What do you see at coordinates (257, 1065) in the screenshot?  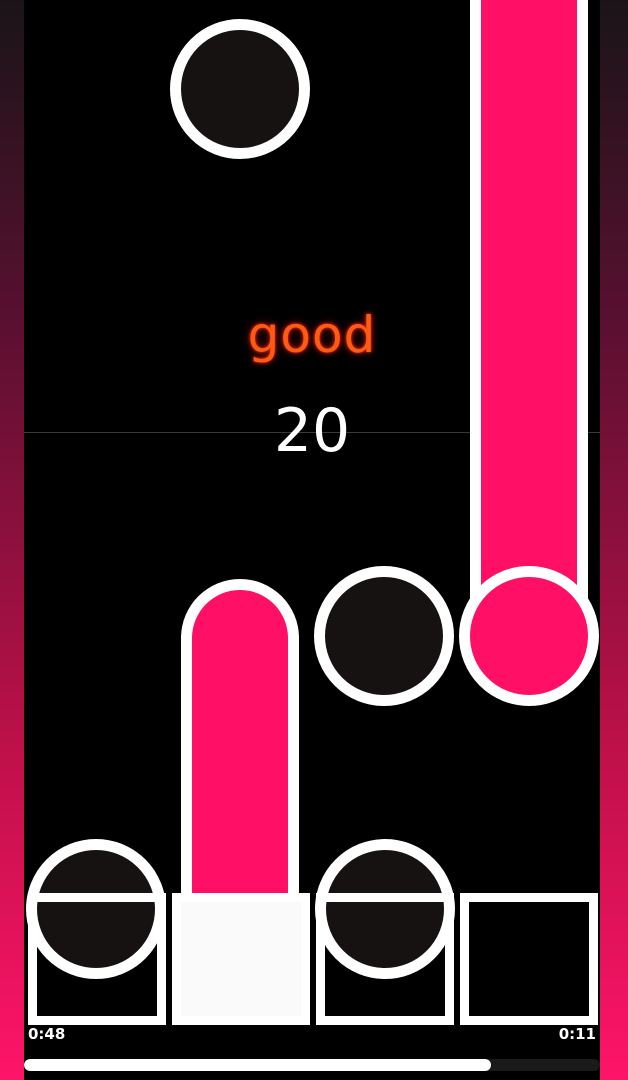 I see `song-progress-fill` at bounding box center [257, 1065].